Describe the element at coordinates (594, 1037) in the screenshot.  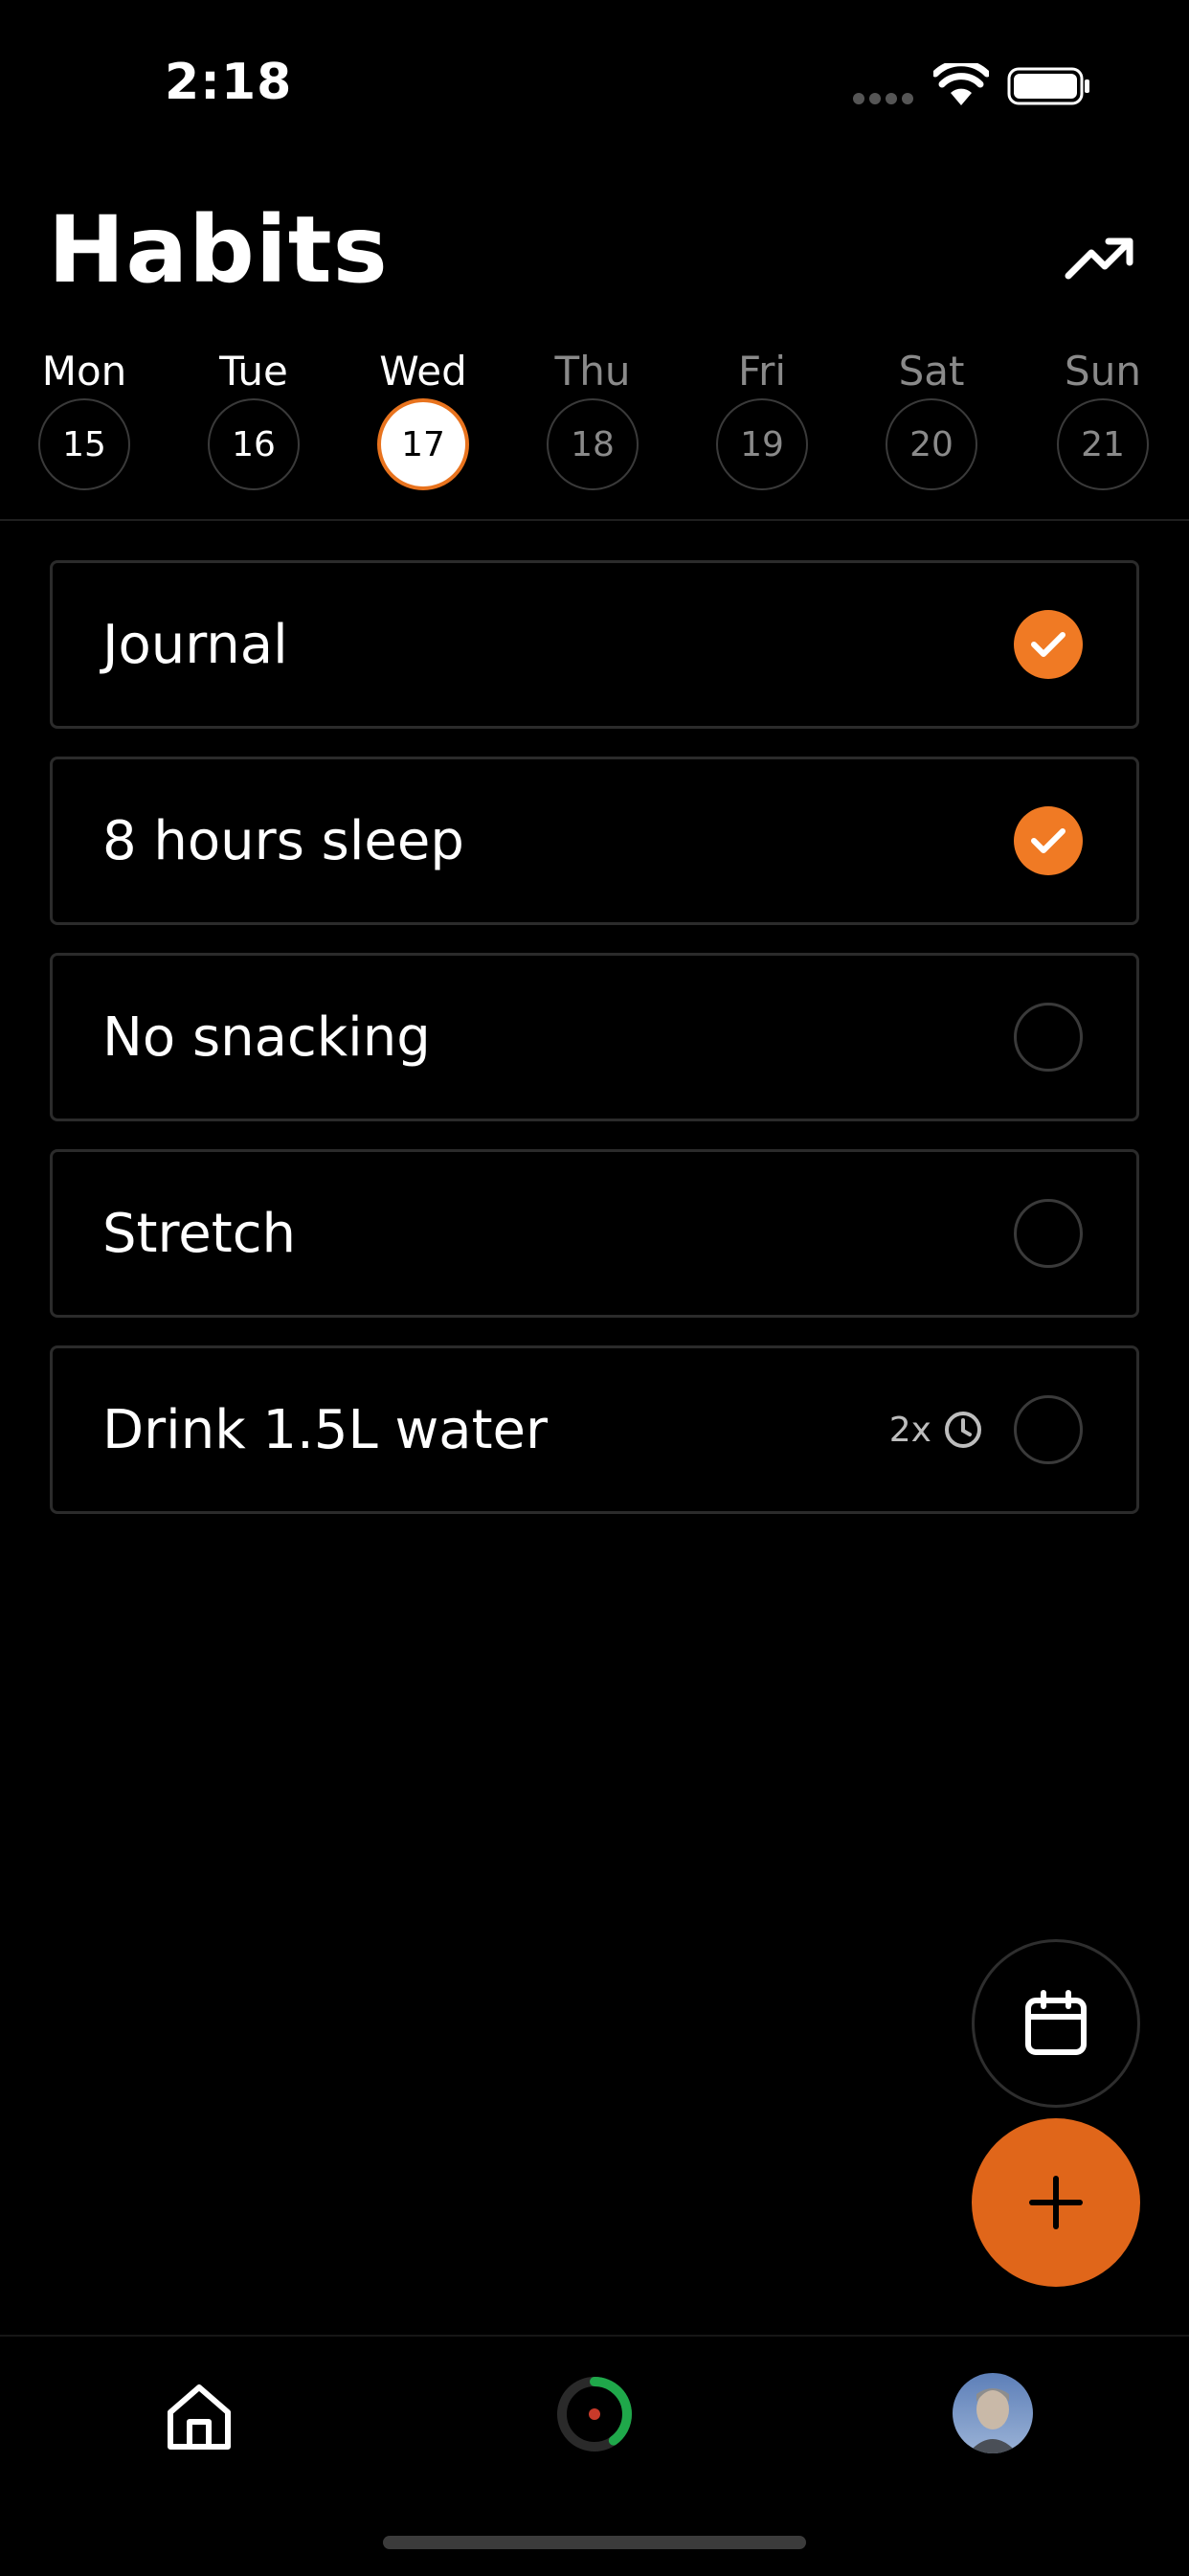
I see `habit-card: No snacking` at that location.